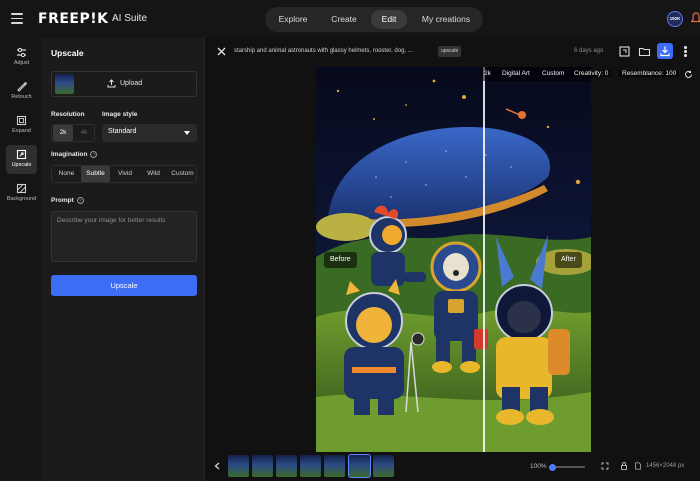 This screenshot has height=481, width=700. What do you see at coordinates (21, 97) in the screenshot?
I see `rail-retouch-label: Retouch` at bounding box center [21, 97].